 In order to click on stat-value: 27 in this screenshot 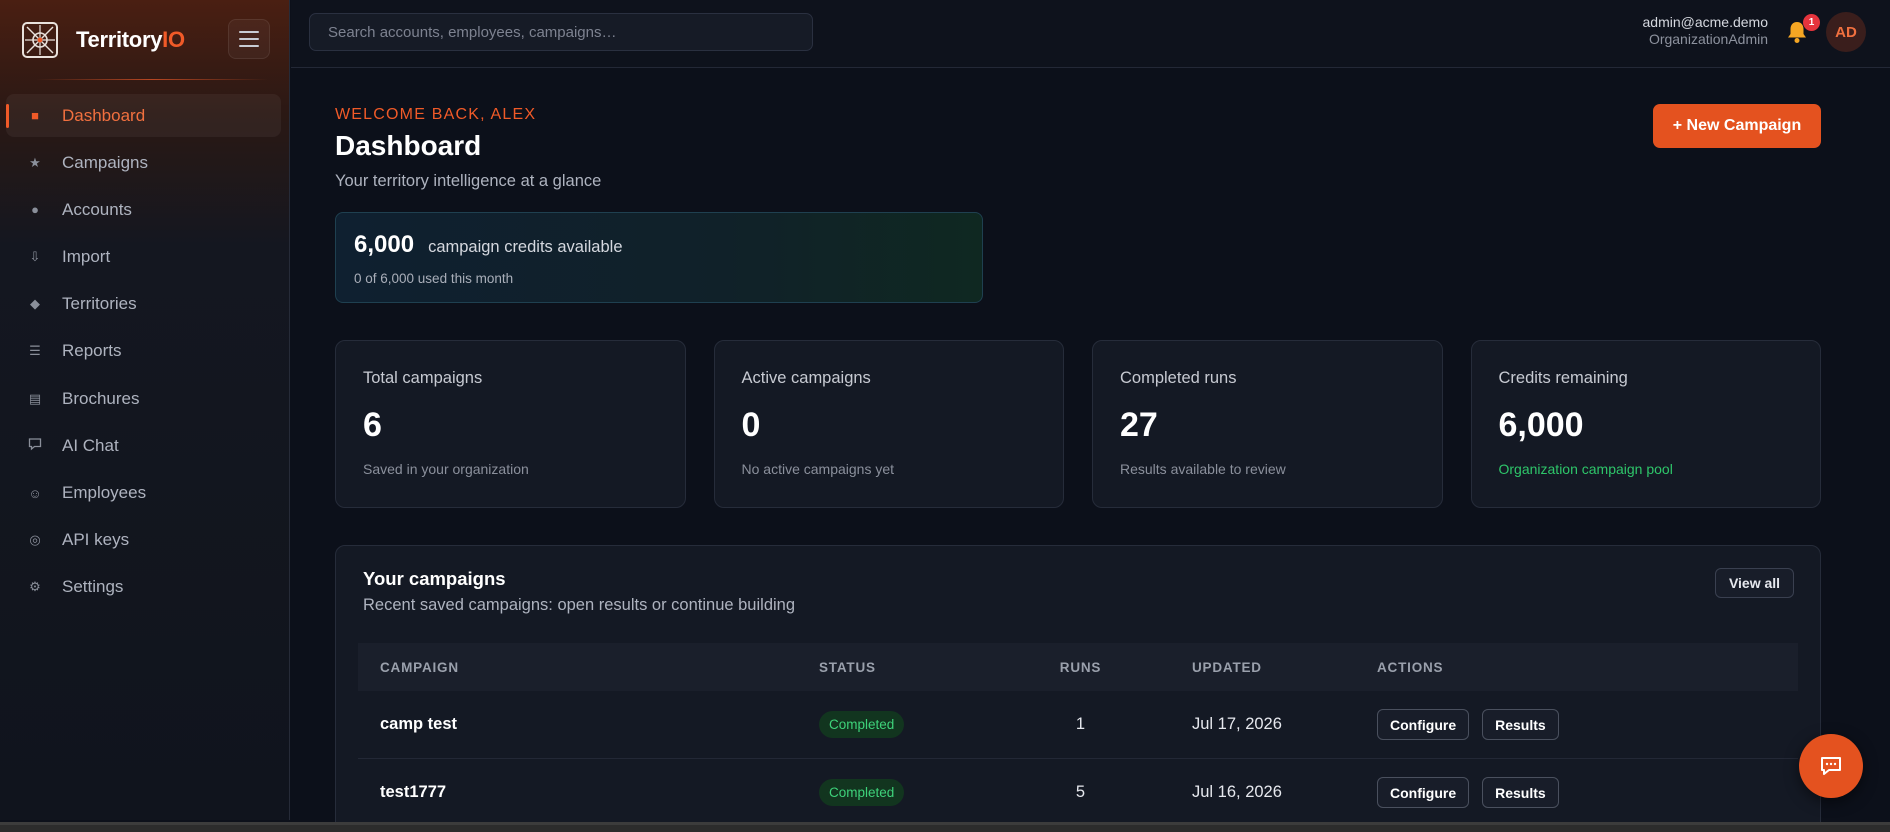, I will do `click(1139, 425)`.